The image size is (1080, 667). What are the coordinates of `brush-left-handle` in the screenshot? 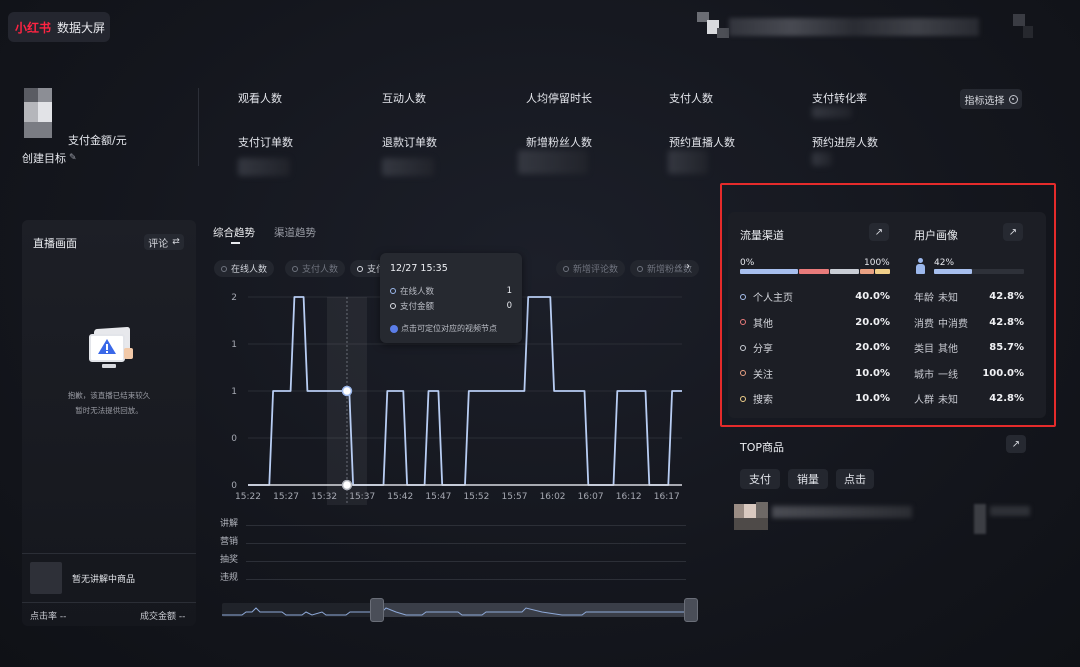 It's located at (377, 610).